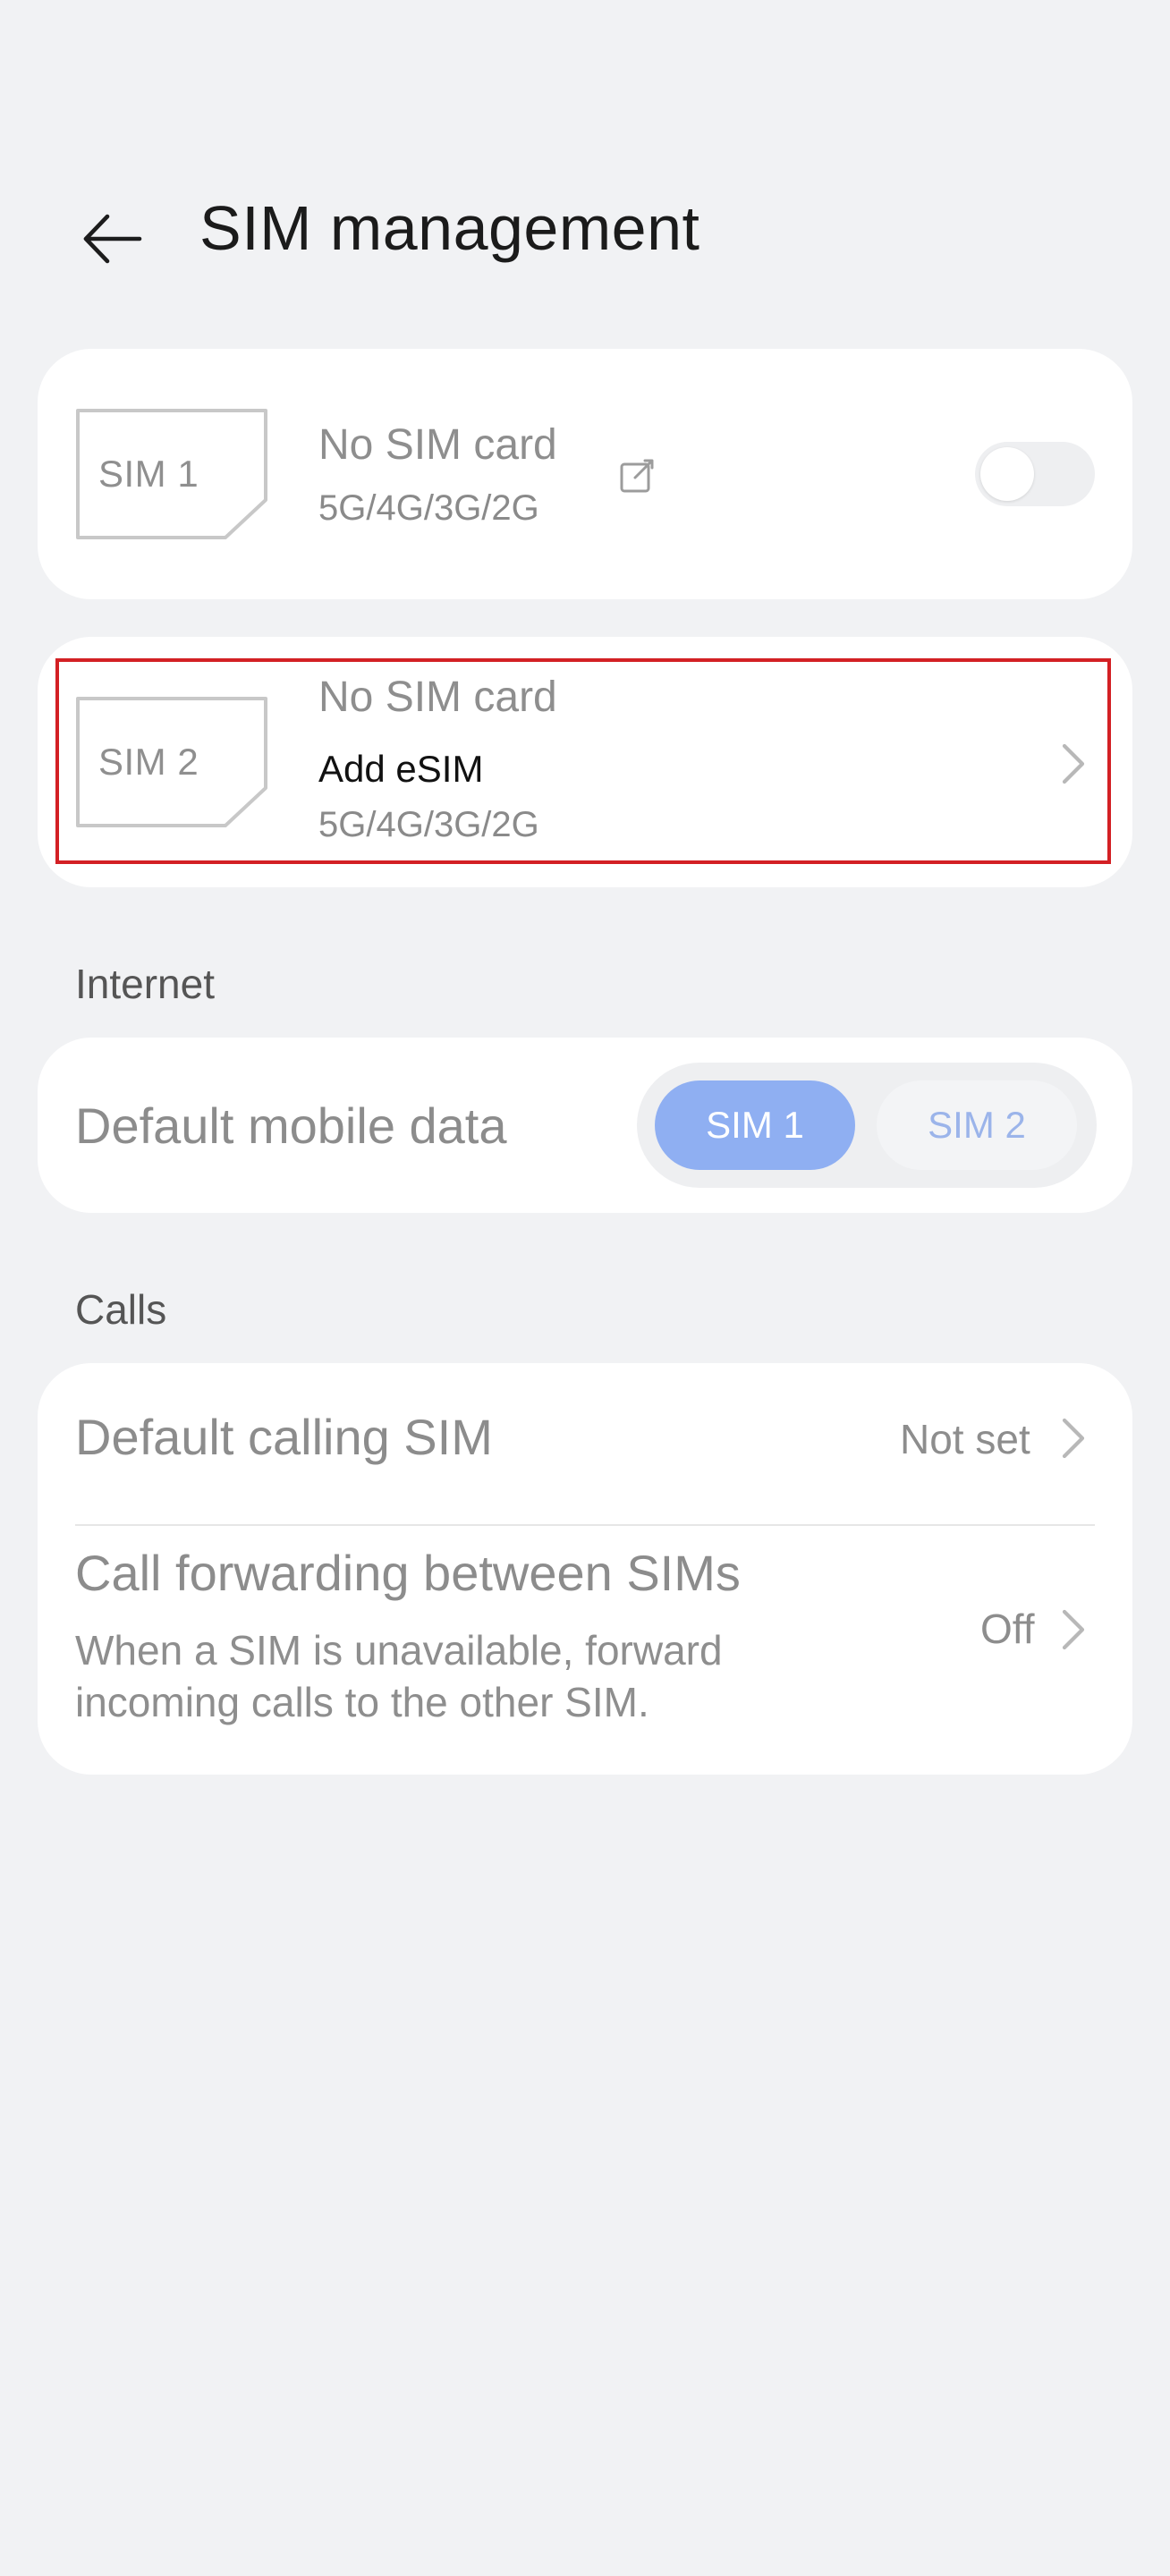 The height and width of the screenshot is (2576, 1170). Describe the element at coordinates (148, 474) in the screenshot. I see `sim-slot-label: SIM 1` at that location.